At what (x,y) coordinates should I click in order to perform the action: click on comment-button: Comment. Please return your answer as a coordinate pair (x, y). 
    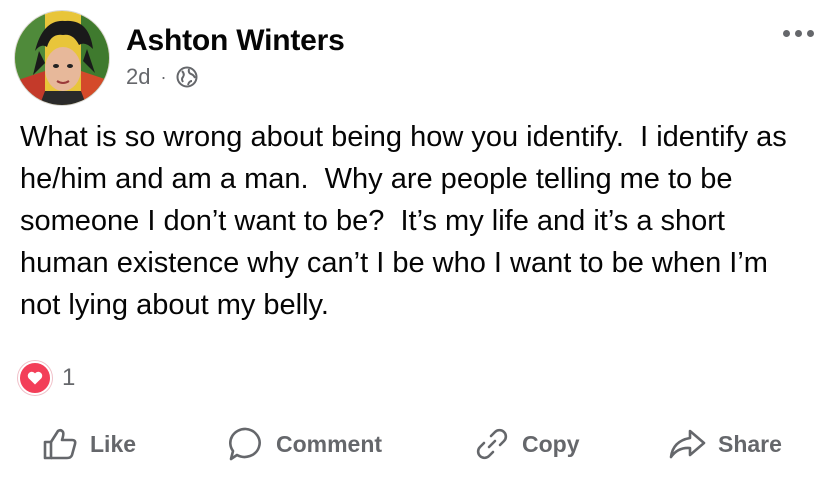
    Looking at the image, I should click on (305, 444).